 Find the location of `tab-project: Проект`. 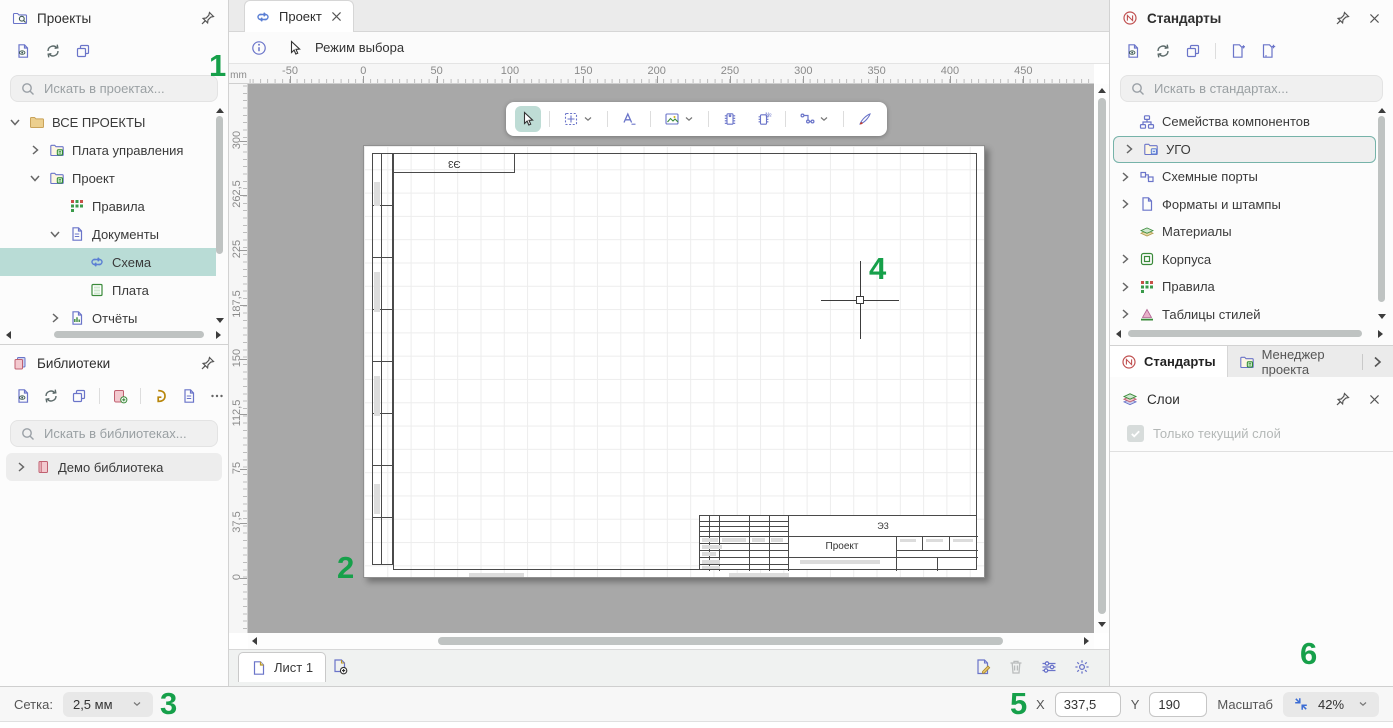

tab-project: Проект is located at coordinates (299, 16).